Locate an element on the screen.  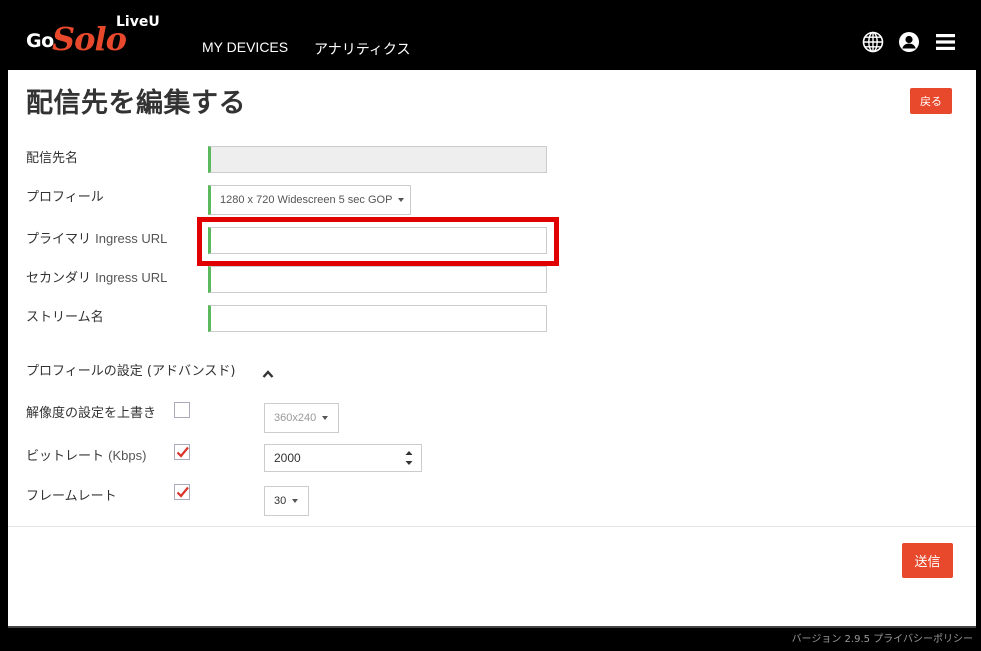
user-icon is located at coordinates (909, 42).